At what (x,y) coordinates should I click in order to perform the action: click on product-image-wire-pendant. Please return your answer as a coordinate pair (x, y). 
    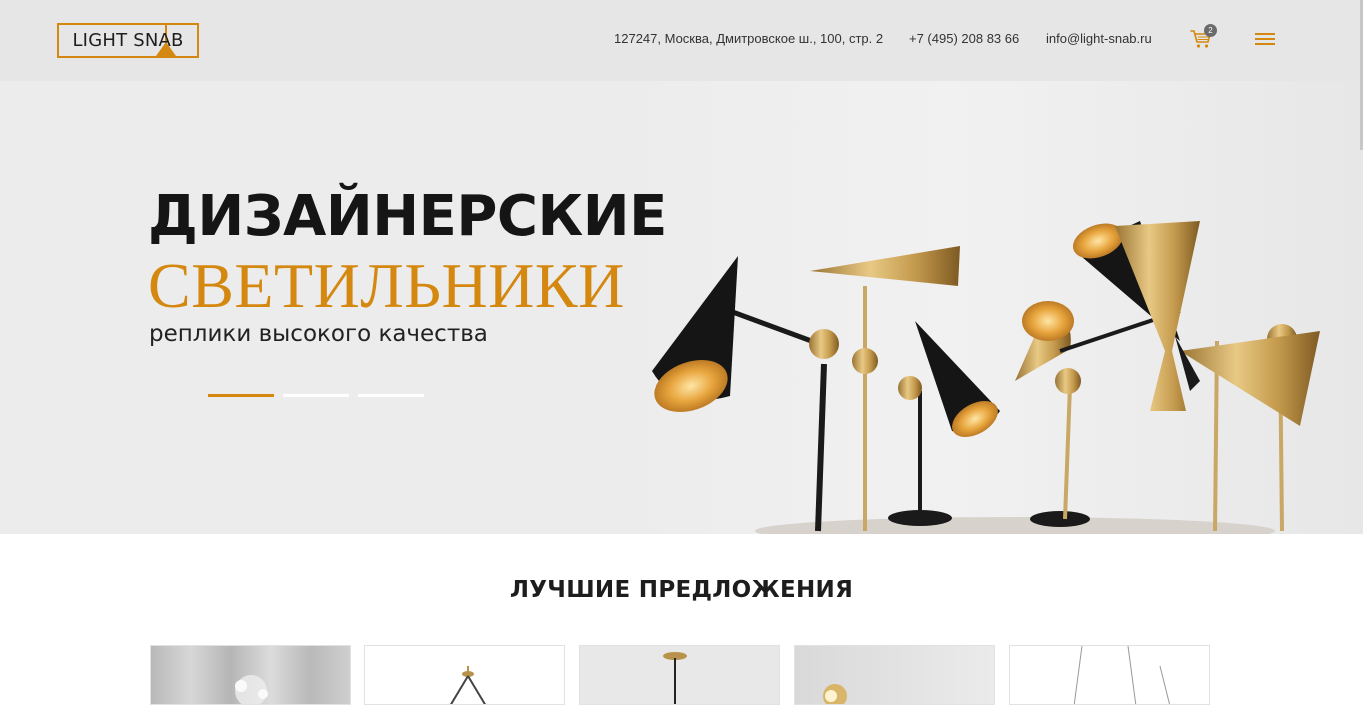
    Looking at the image, I should click on (1122, 675).